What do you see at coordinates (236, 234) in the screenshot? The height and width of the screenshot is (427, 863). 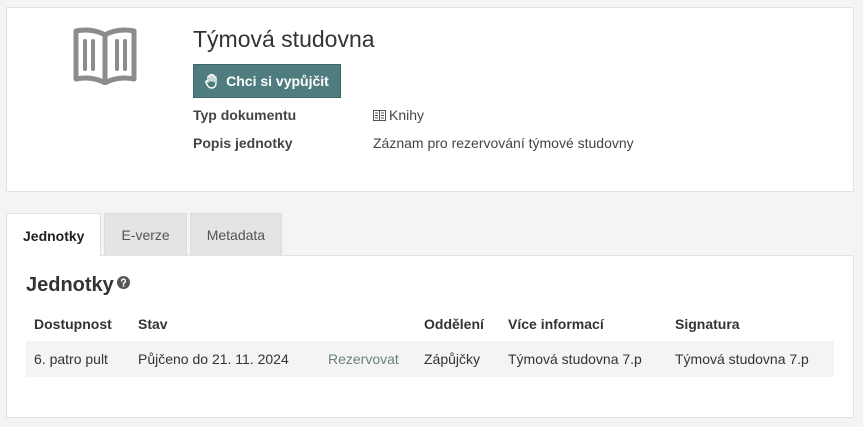 I see `tab-metadata: Metadata` at bounding box center [236, 234].